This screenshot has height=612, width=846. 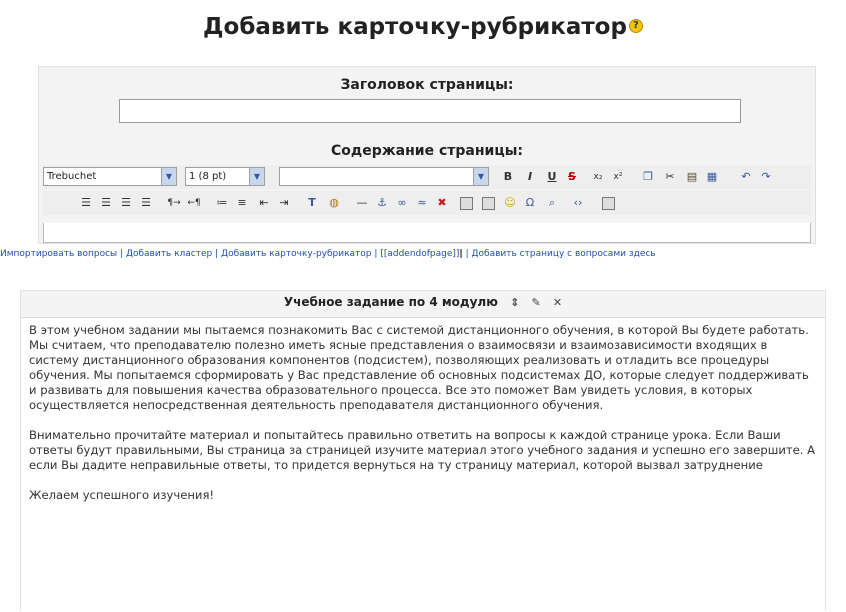 I want to click on underline-button: U, so click(x=552, y=177).